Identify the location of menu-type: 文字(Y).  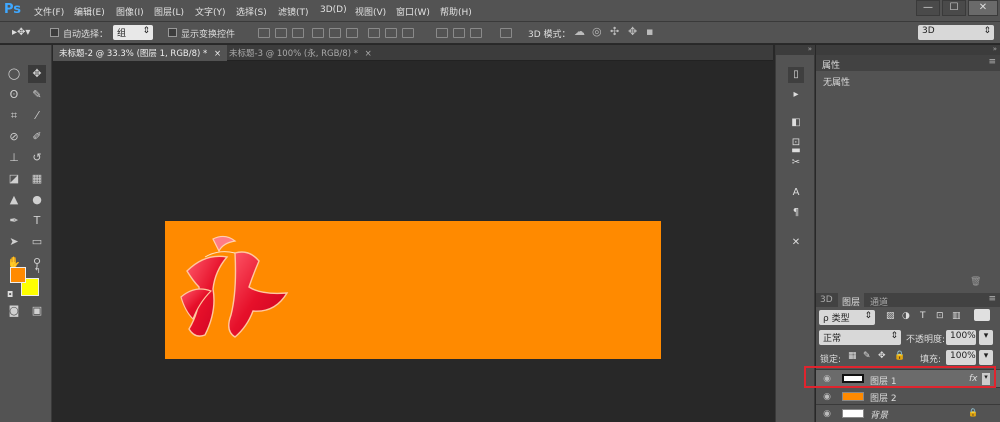
(210, 11).